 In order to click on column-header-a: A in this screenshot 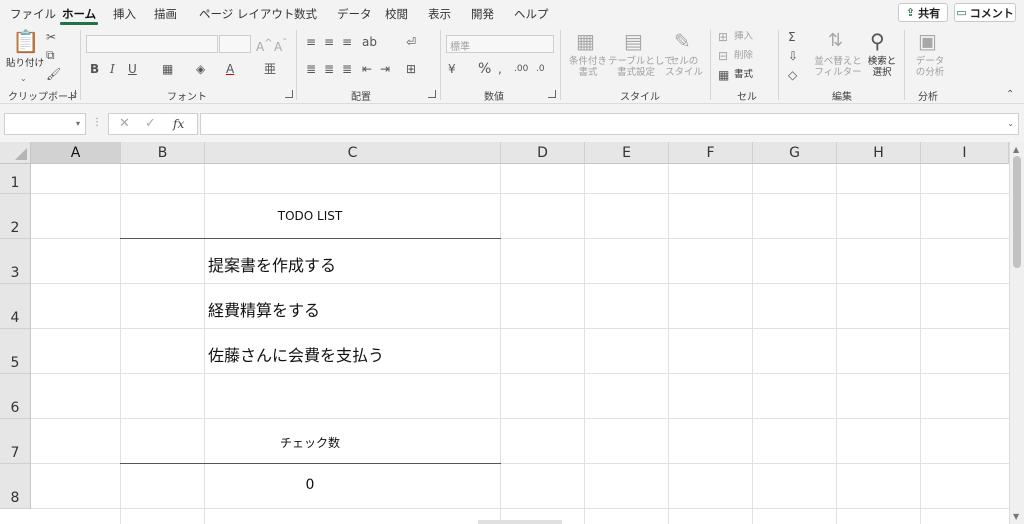, I will do `click(76, 153)`.